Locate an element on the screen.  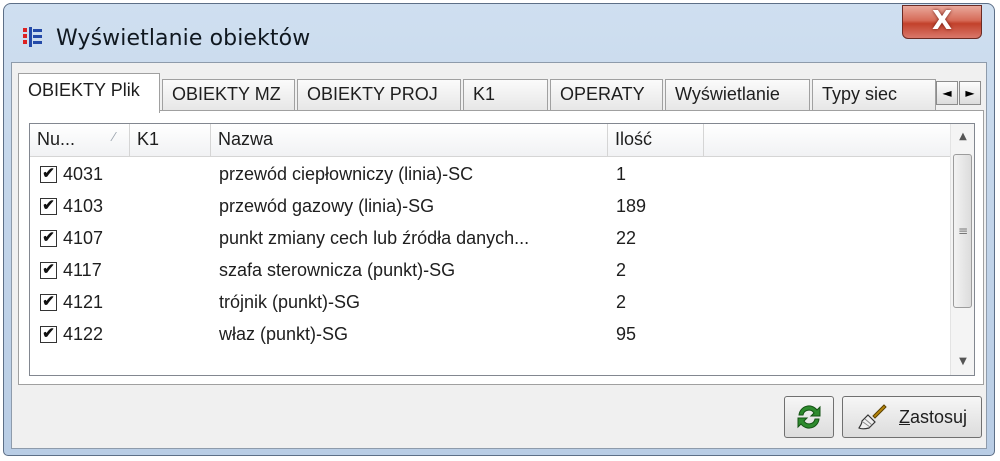
close-button: X is located at coordinates (942, 22).